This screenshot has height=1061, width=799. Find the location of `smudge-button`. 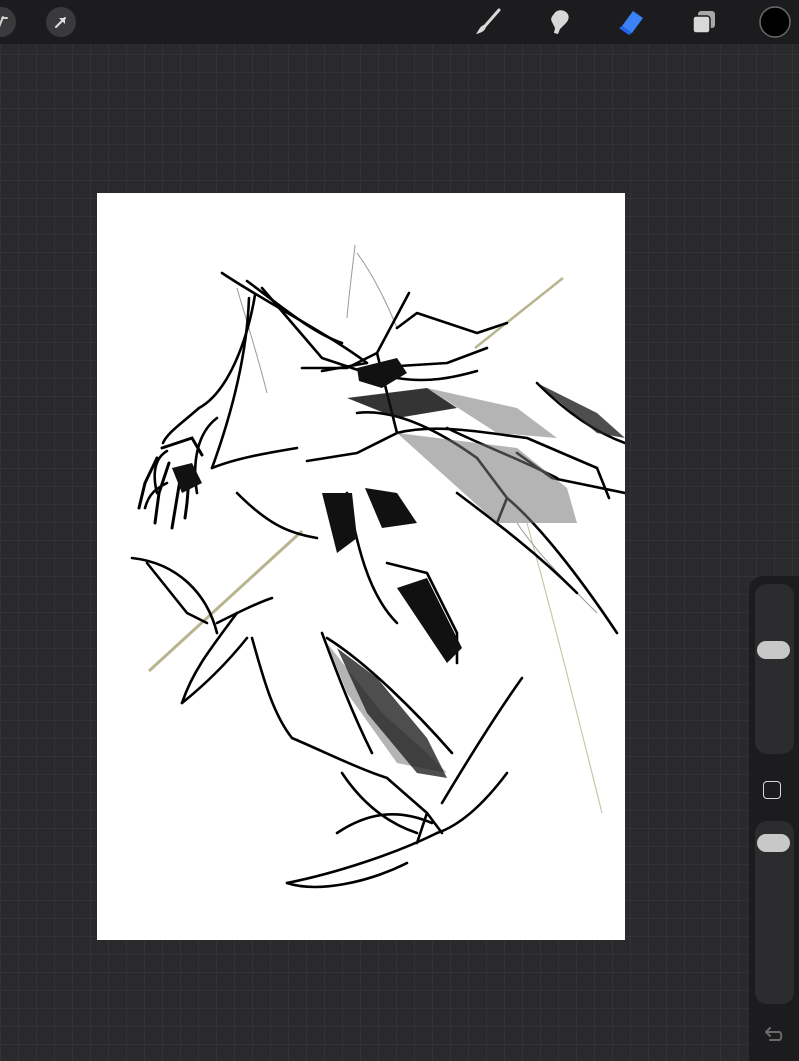

smudge-button is located at coordinates (560, 22).